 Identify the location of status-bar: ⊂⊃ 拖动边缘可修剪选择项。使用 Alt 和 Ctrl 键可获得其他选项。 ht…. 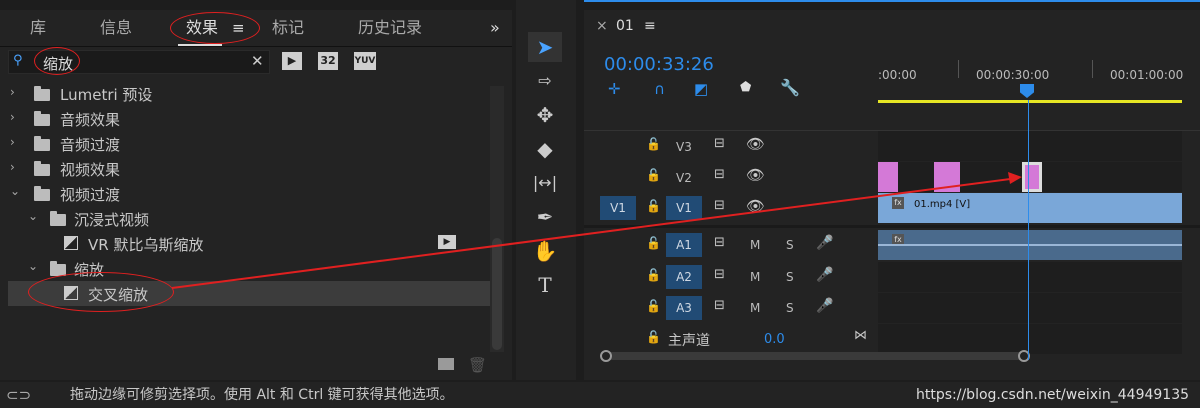
(600, 395).